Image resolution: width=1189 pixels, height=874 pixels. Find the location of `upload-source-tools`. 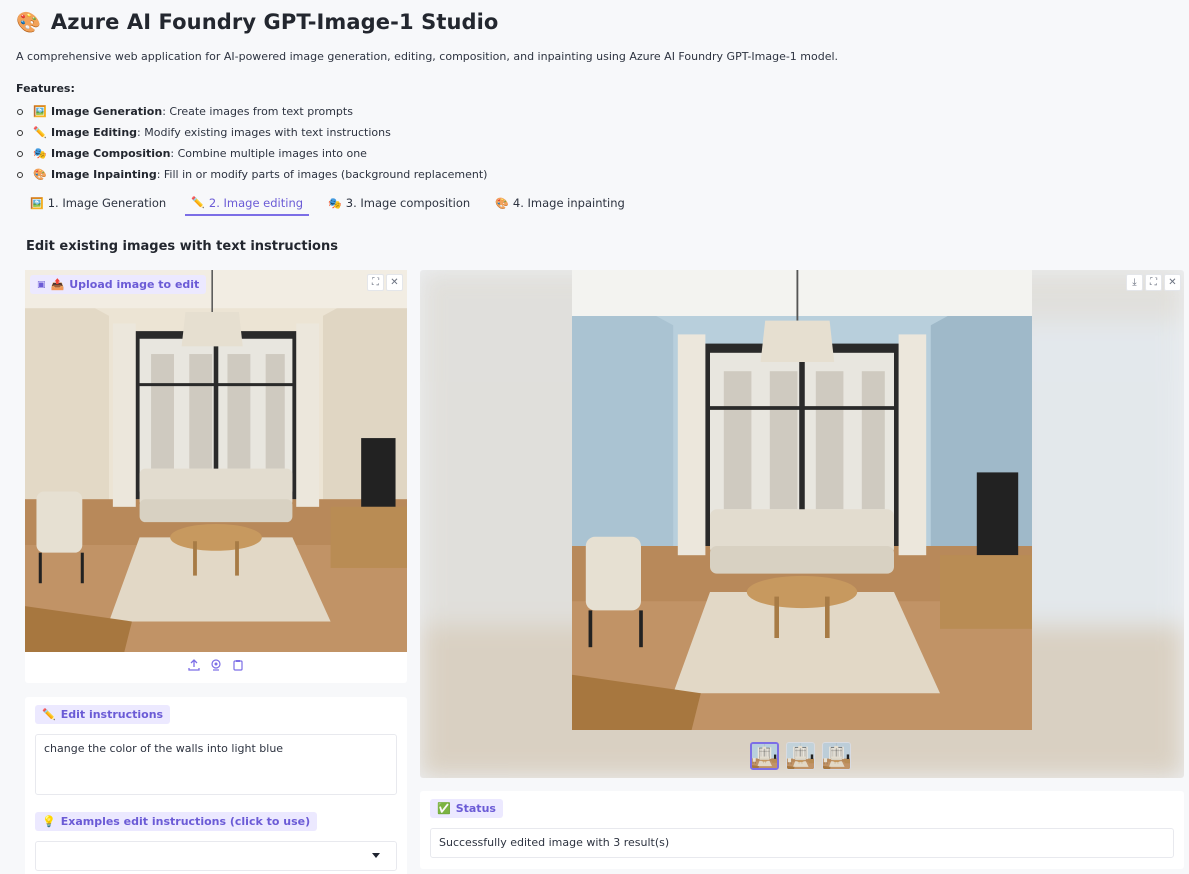

upload-source-tools is located at coordinates (216, 664).